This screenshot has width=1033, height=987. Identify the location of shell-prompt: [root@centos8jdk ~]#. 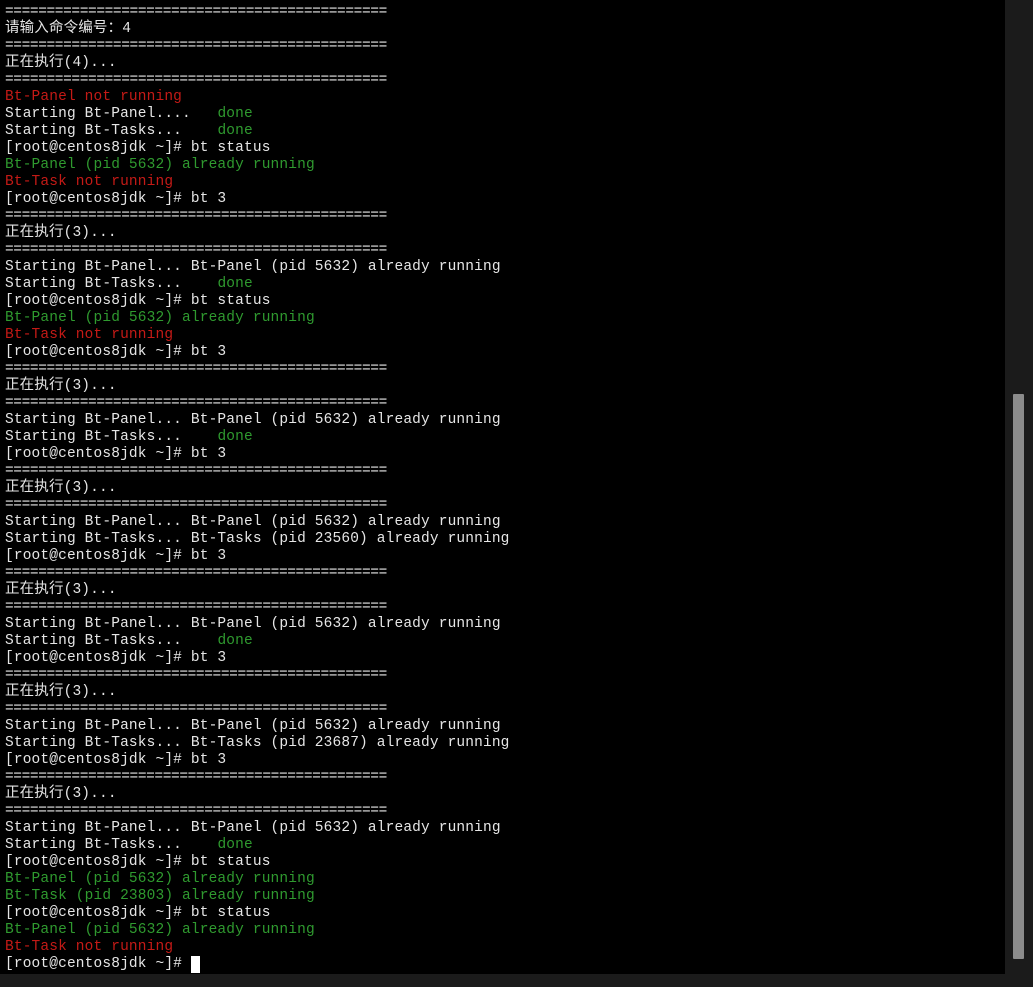
(98, 964).